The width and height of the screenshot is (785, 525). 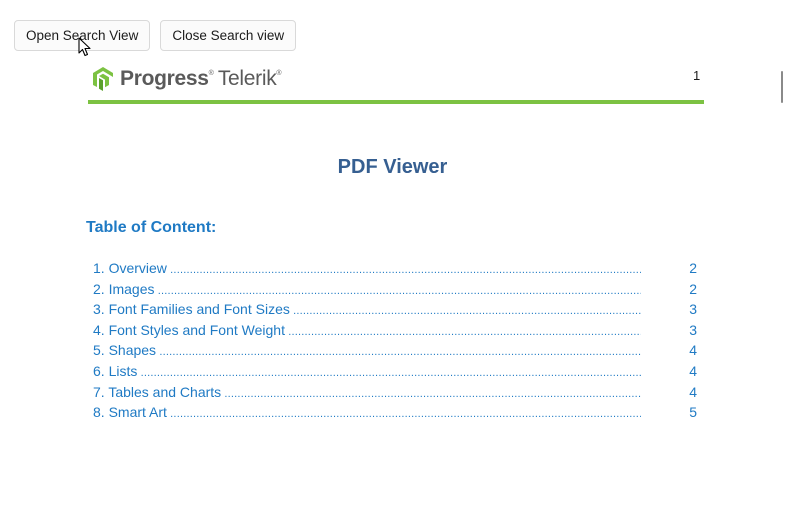 What do you see at coordinates (164, 78) in the screenshot?
I see `logo-brand: Progress` at bounding box center [164, 78].